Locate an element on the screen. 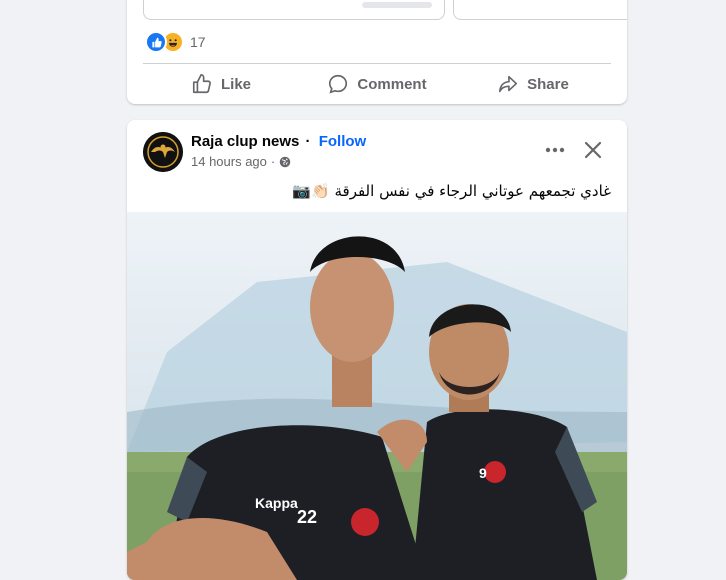  share-button: Share is located at coordinates (533, 84).